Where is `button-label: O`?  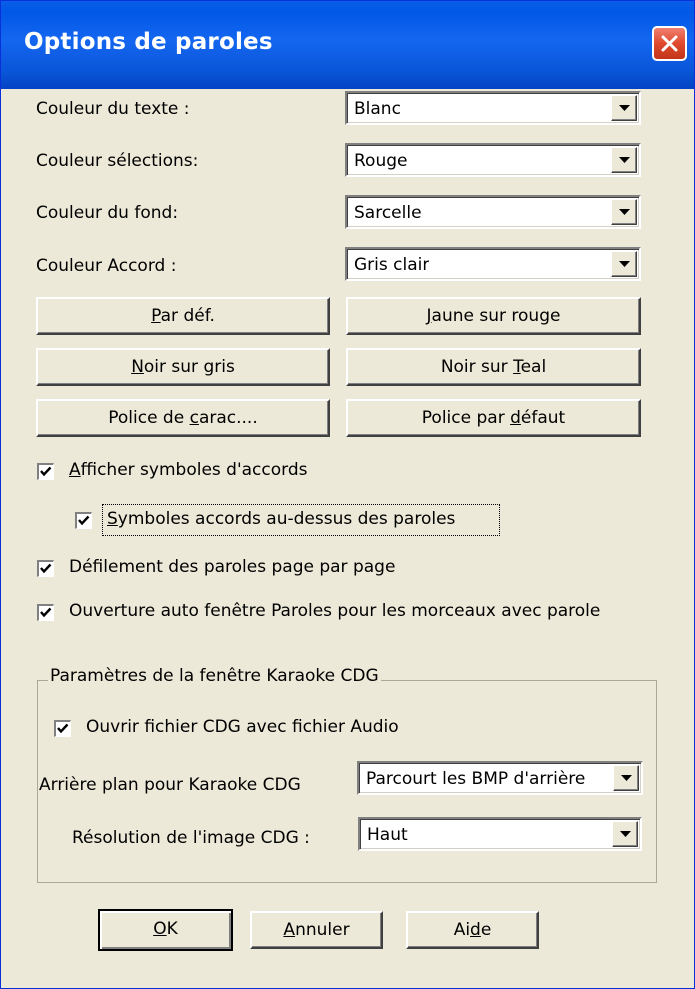 button-label: O is located at coordinates (160, 929).